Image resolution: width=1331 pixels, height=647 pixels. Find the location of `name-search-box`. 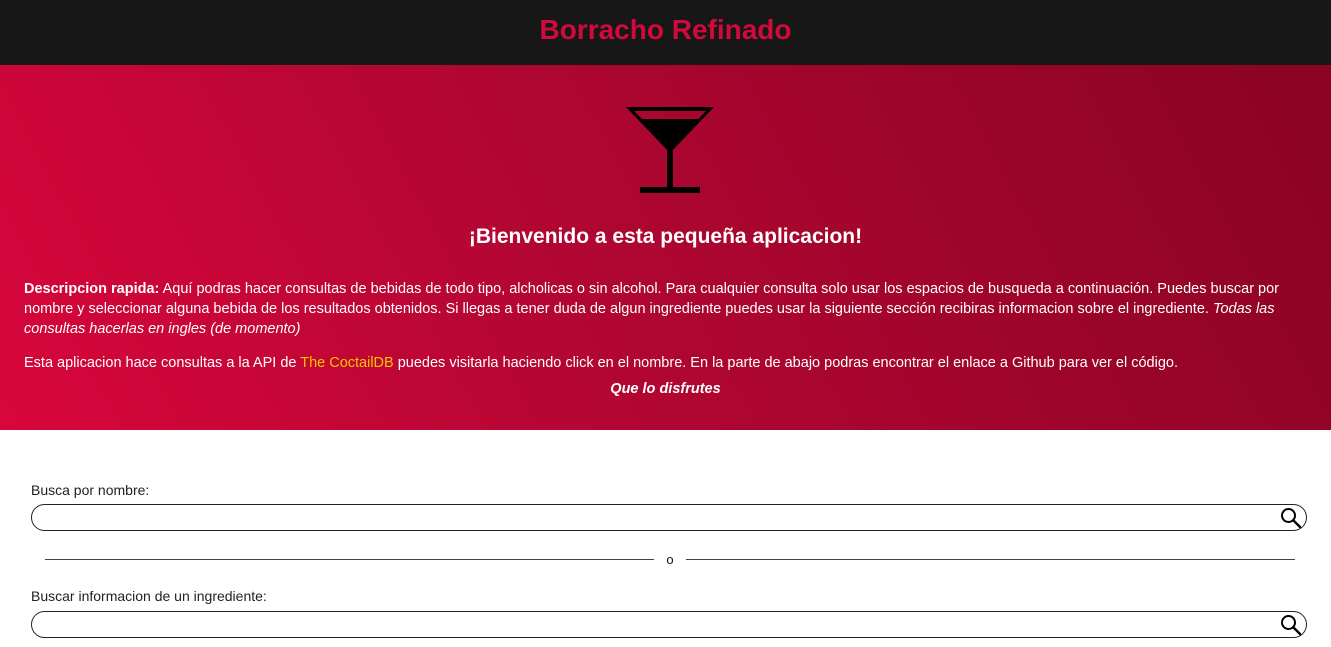

name-search-box is located at coordinates (669, 517).